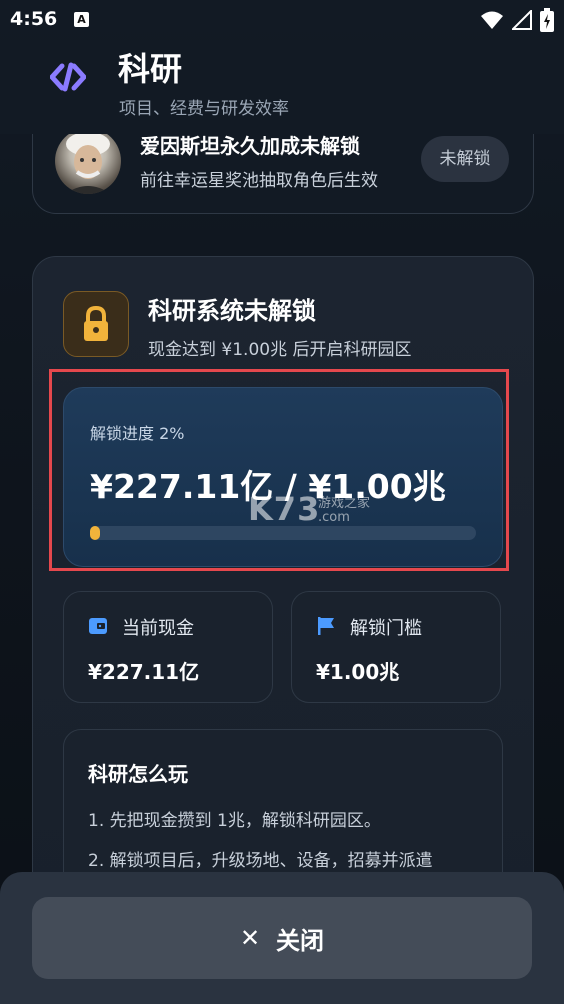  I want to click on buff-desc: 前往幸运星奖池抽取角色后生效, so click(259, 181).